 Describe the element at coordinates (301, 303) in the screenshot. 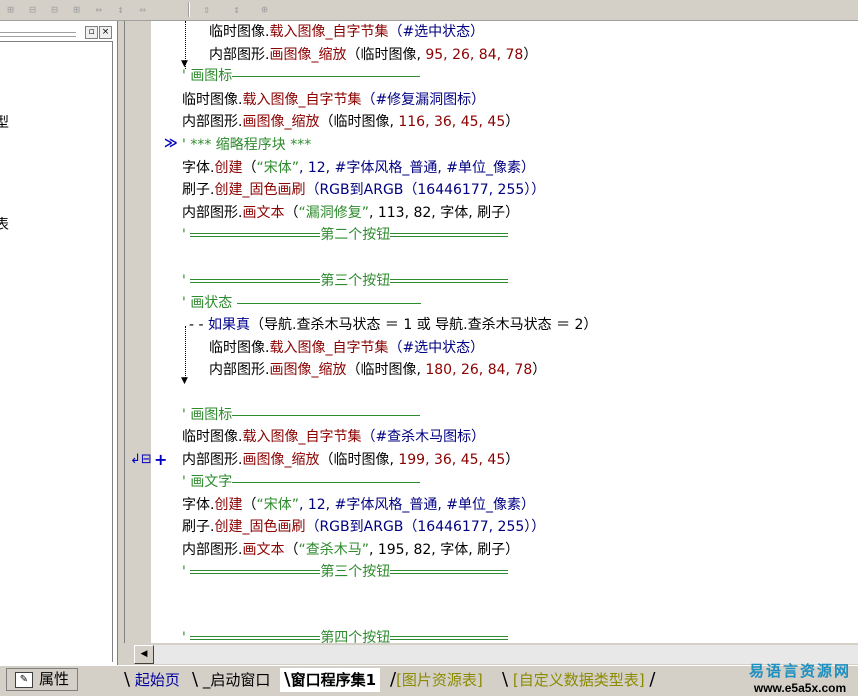

I see `comment-line: ' 画状态` at that location.